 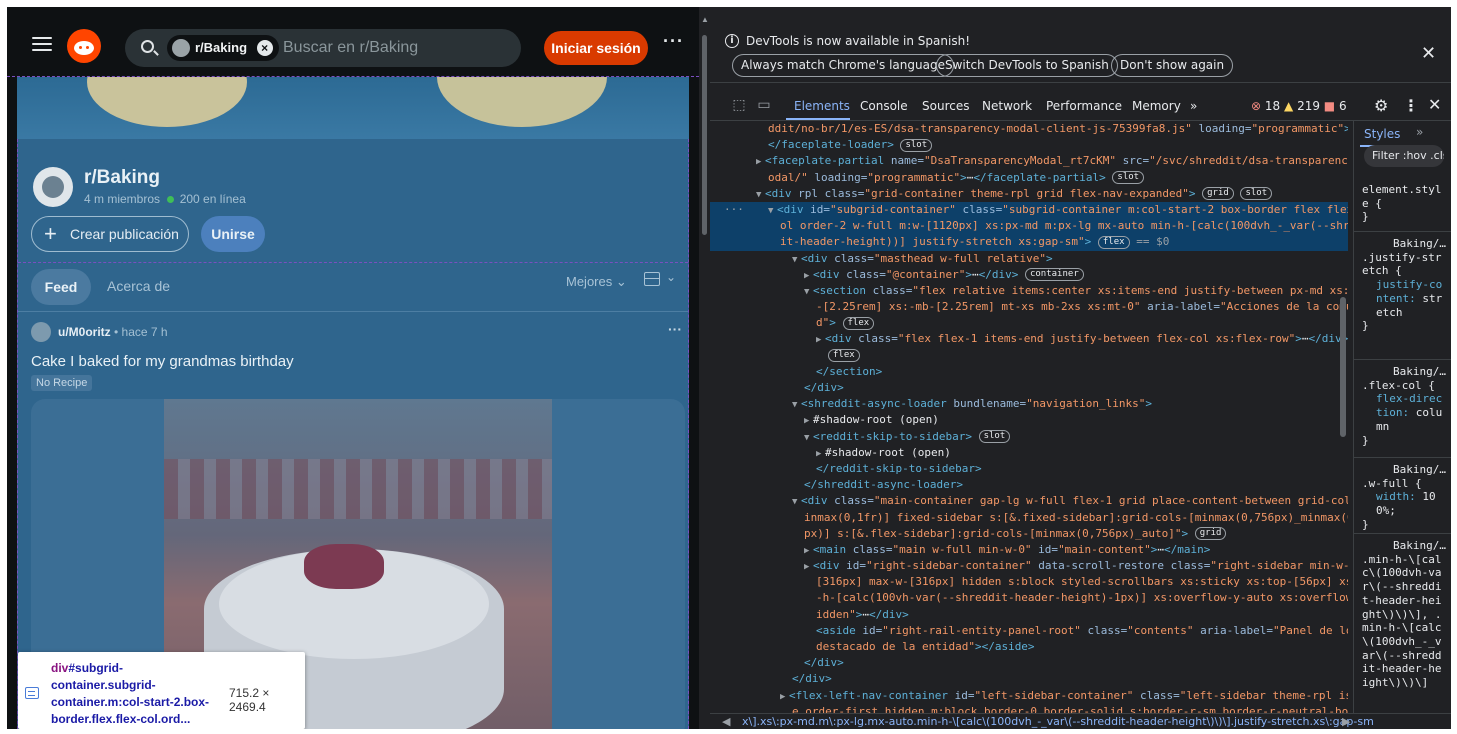 What do you see at coordinates (1029, 323) in the screenshot?
I see `dom-node-line: d"> flex` at bounding box center [1029, 323].